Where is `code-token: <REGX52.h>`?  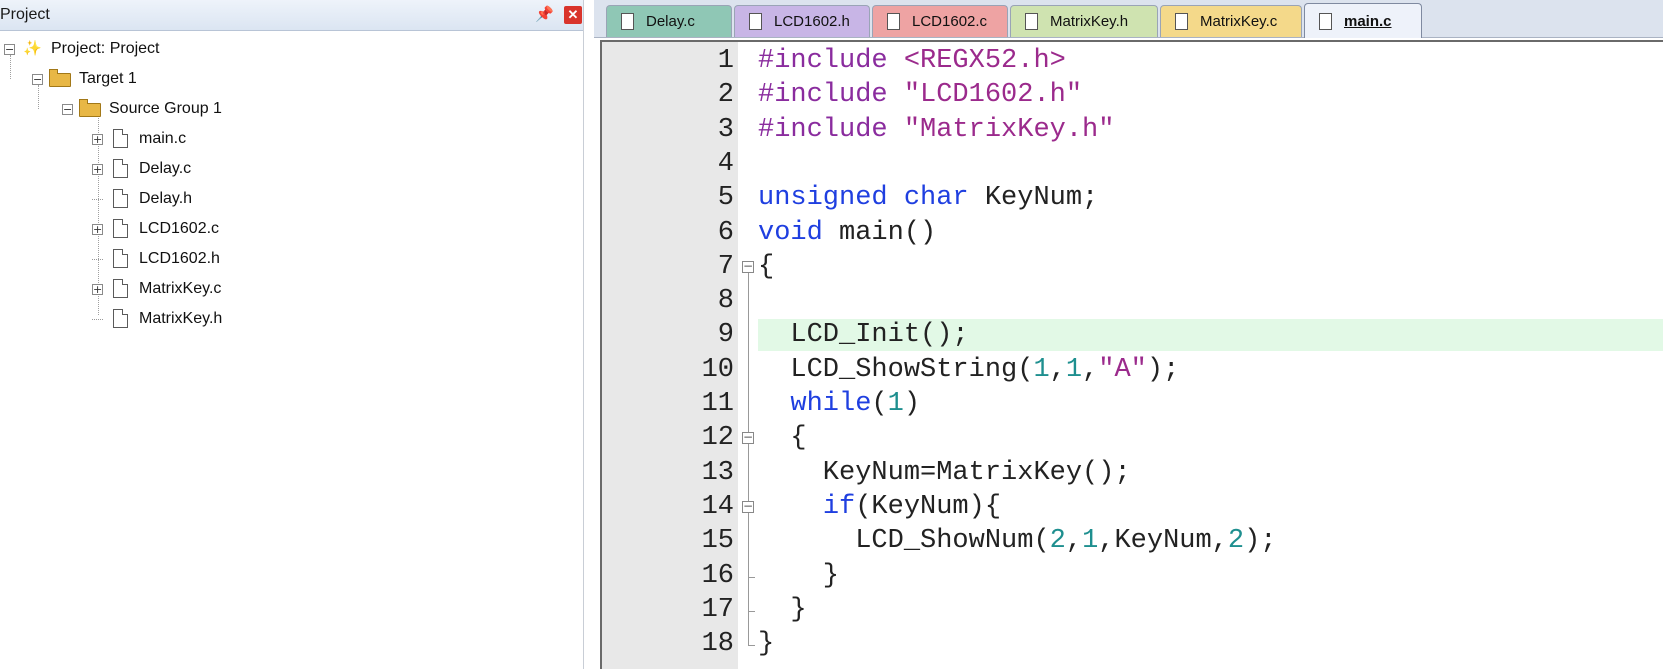 code-token: <REGX52.h> is located at coordinates (984, 61).